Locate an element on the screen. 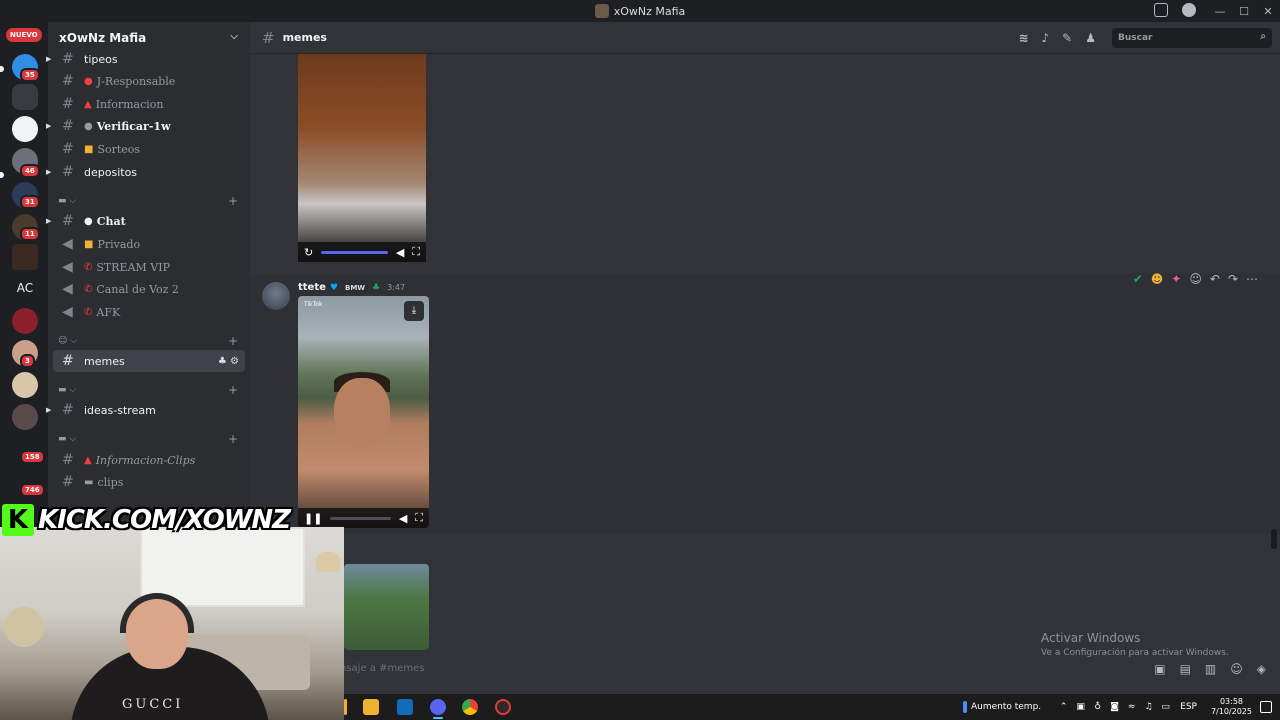  discord-icon is located at coordinates (438, 707).